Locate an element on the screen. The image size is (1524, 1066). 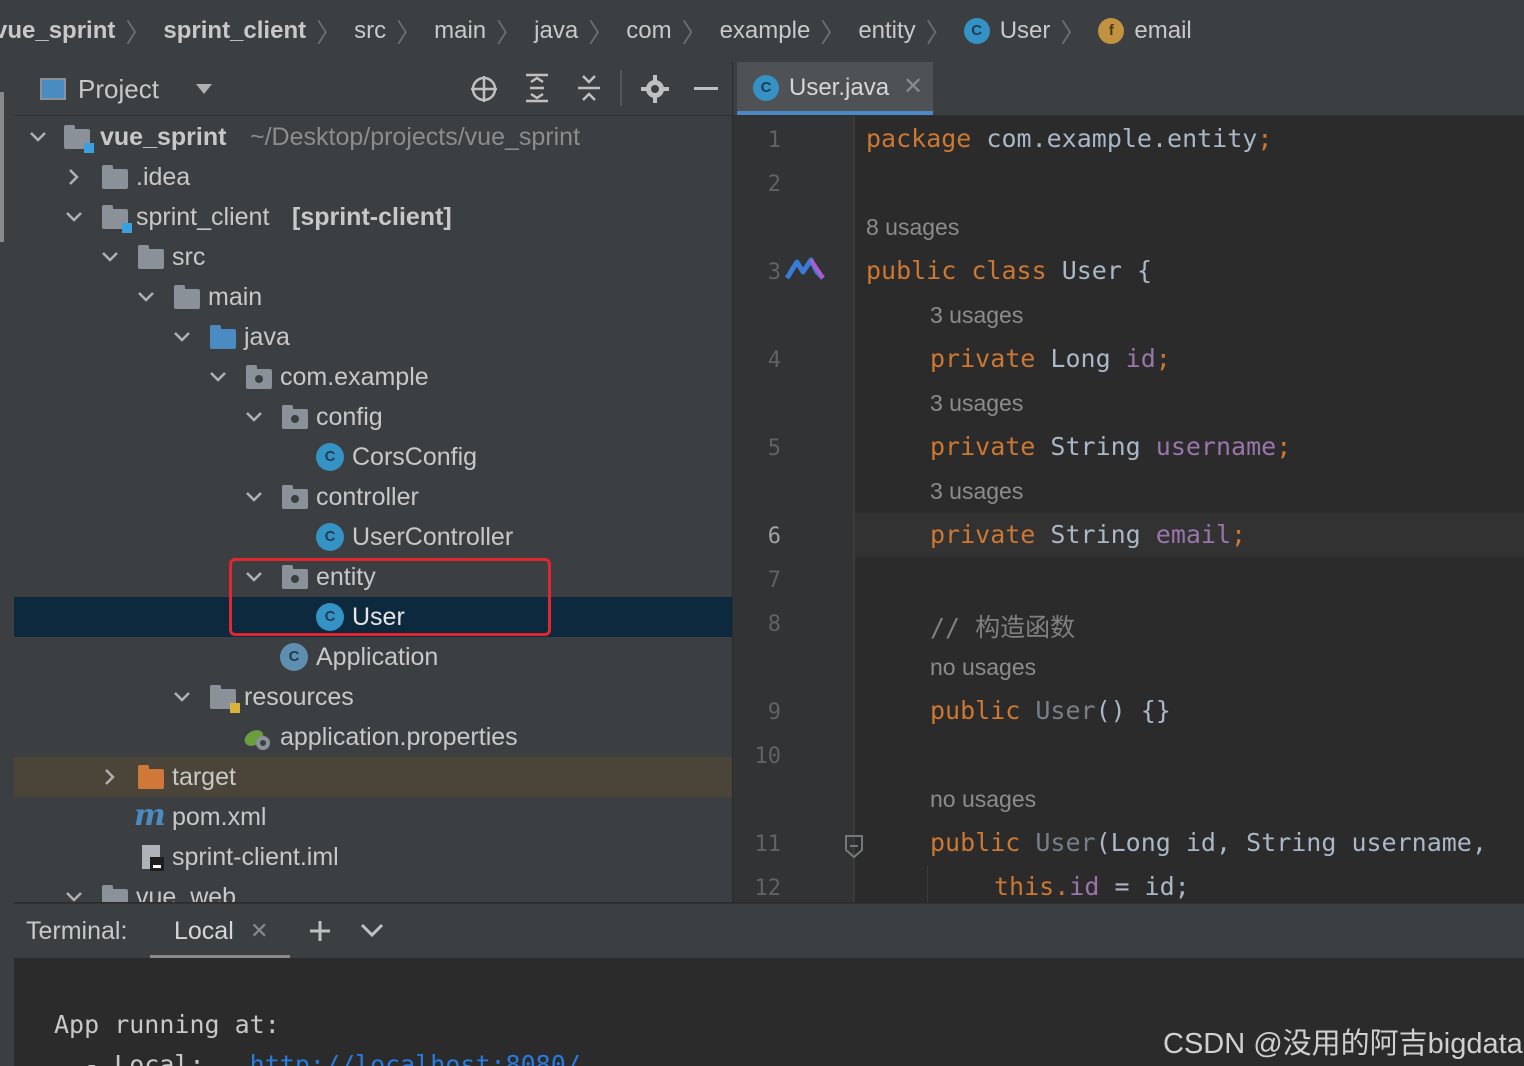
terminal-tab-local: Local ✕ is located at coordinates (220, 931).